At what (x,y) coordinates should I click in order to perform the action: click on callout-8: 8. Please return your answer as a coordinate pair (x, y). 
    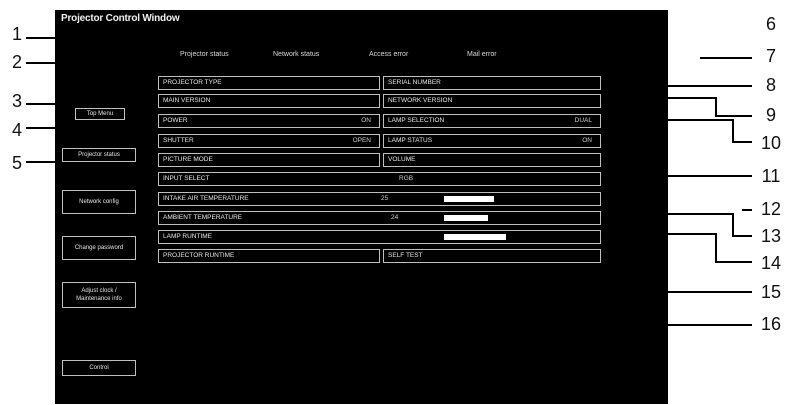
    Looking at the image, I should click on (770, 85).